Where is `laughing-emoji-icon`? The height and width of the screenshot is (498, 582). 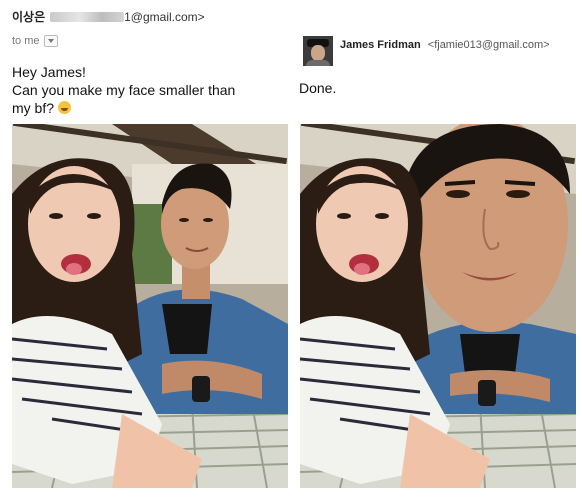
laughing-emoji-icon is located at coordinates (65, 107).